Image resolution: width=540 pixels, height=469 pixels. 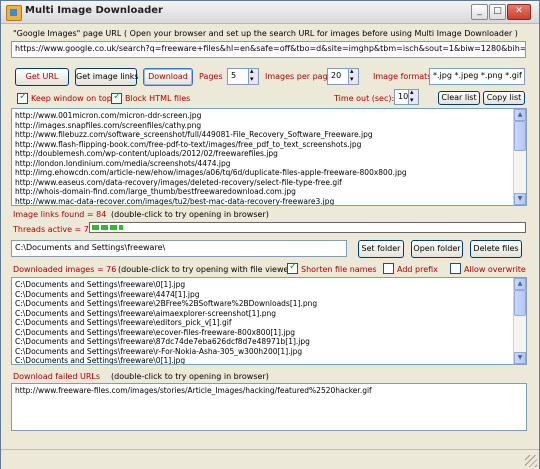 I want to click on minimize-button: _, so click(x=479, y=12).